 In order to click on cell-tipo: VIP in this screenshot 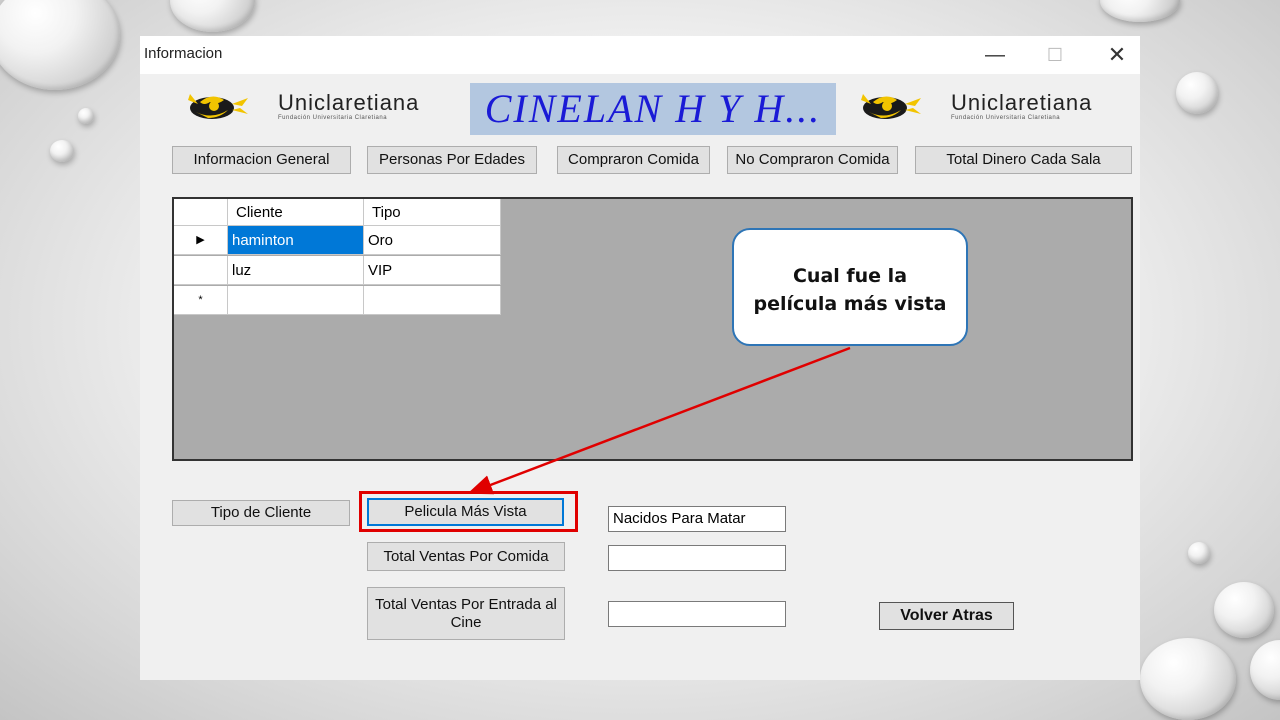, I will do `click(432, 270)`.